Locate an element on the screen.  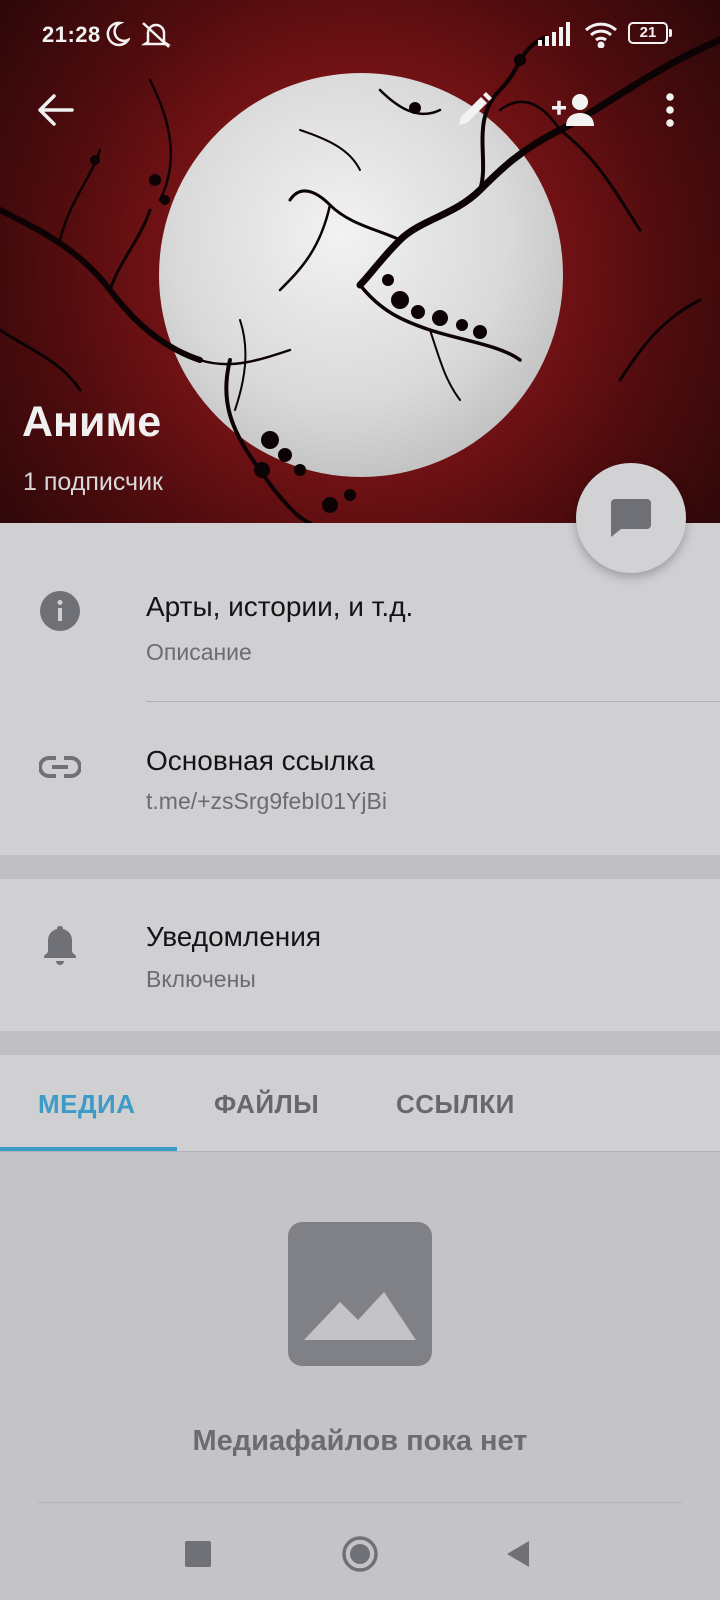
more-options-button is located at coordinates (670, 110).